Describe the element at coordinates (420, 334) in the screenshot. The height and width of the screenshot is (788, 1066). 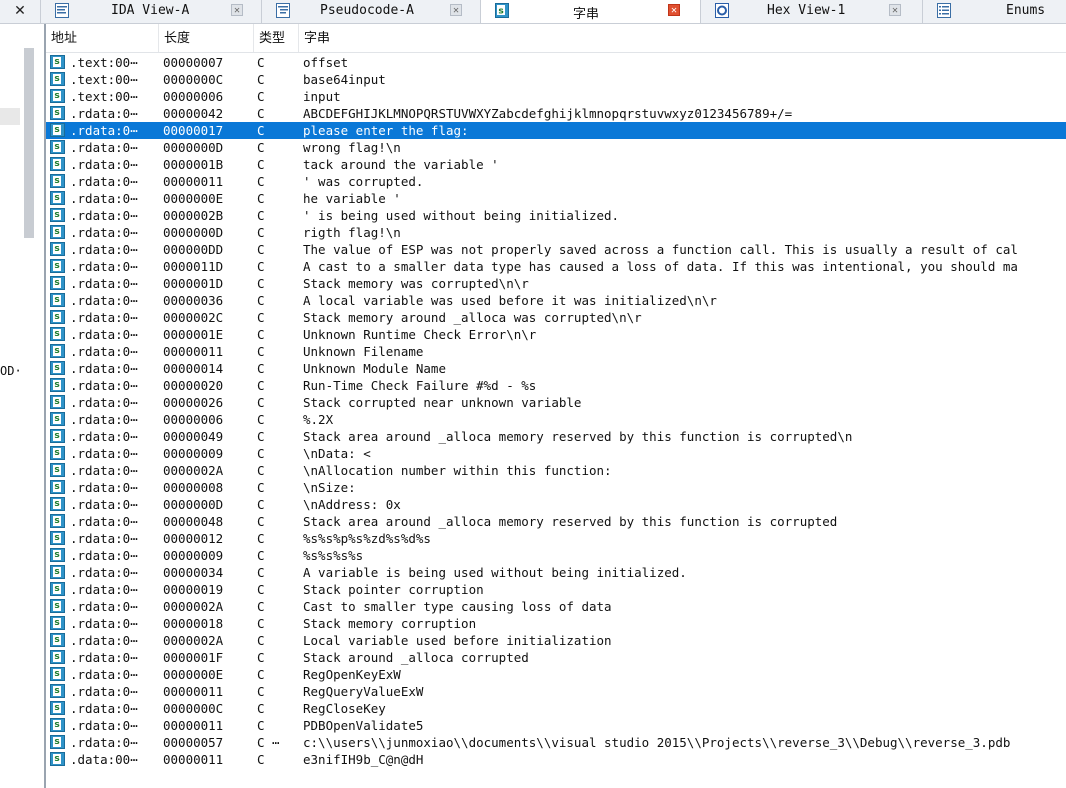
I see `string-cell: Unknown Runtime Check Error\n\r` at that location.